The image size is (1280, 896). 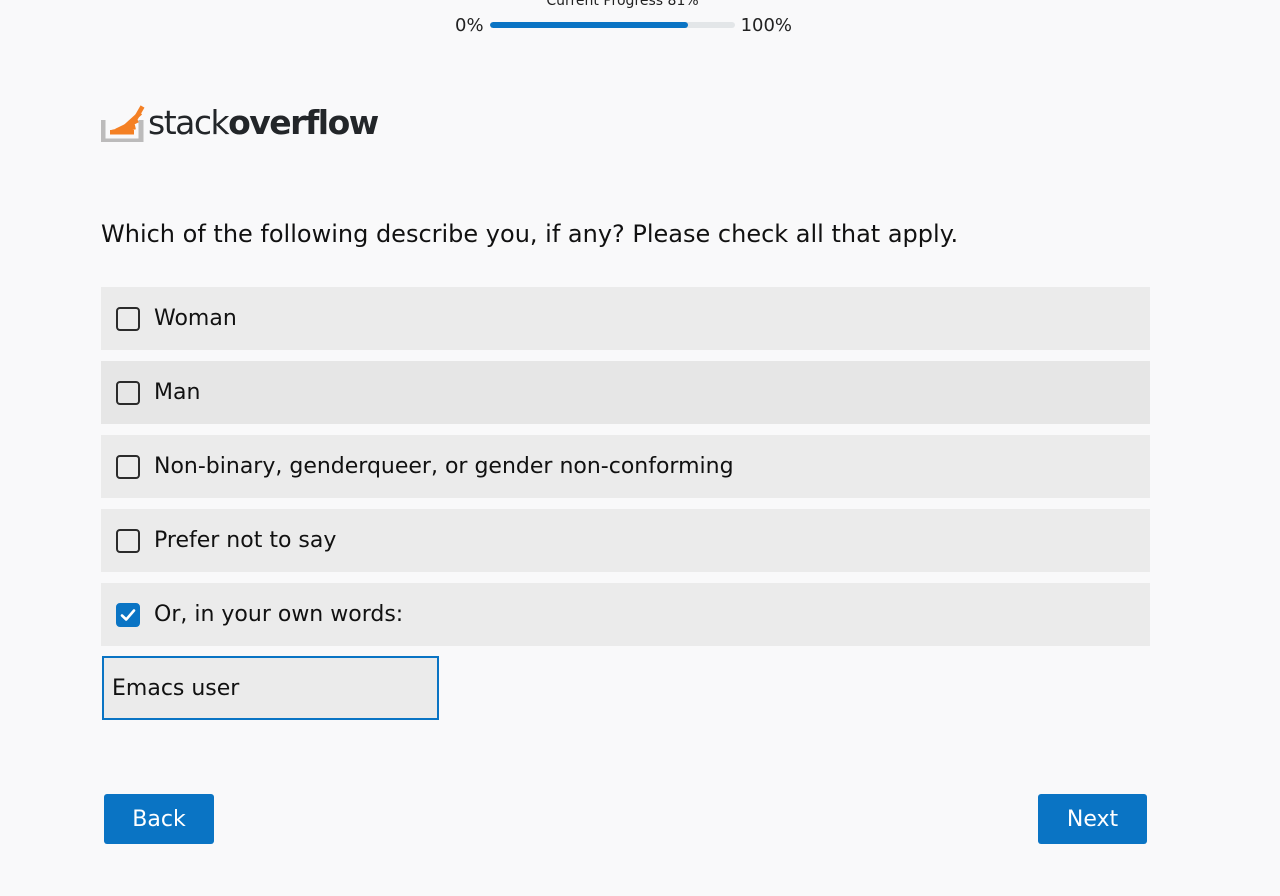 I want to click on back-button: Back, so click(x=159, y=819).